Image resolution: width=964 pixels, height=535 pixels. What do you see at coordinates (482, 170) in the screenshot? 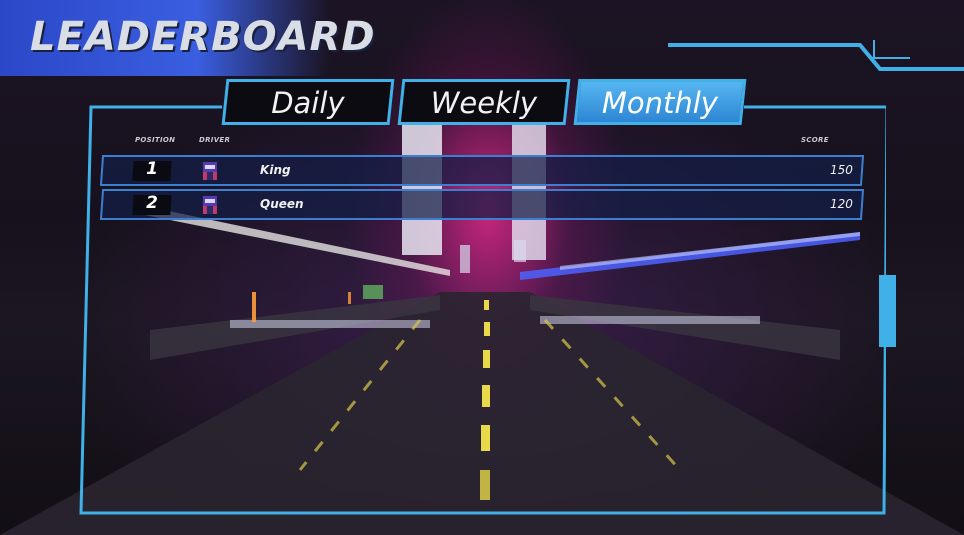
I see `leaderboard-row: 1 King 150` at bounding box center [482, 170].